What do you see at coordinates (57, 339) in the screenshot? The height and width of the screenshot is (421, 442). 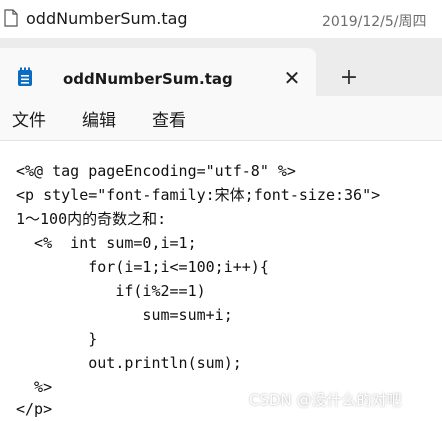 I see `code-line: }` at bounding box center [57, 339].